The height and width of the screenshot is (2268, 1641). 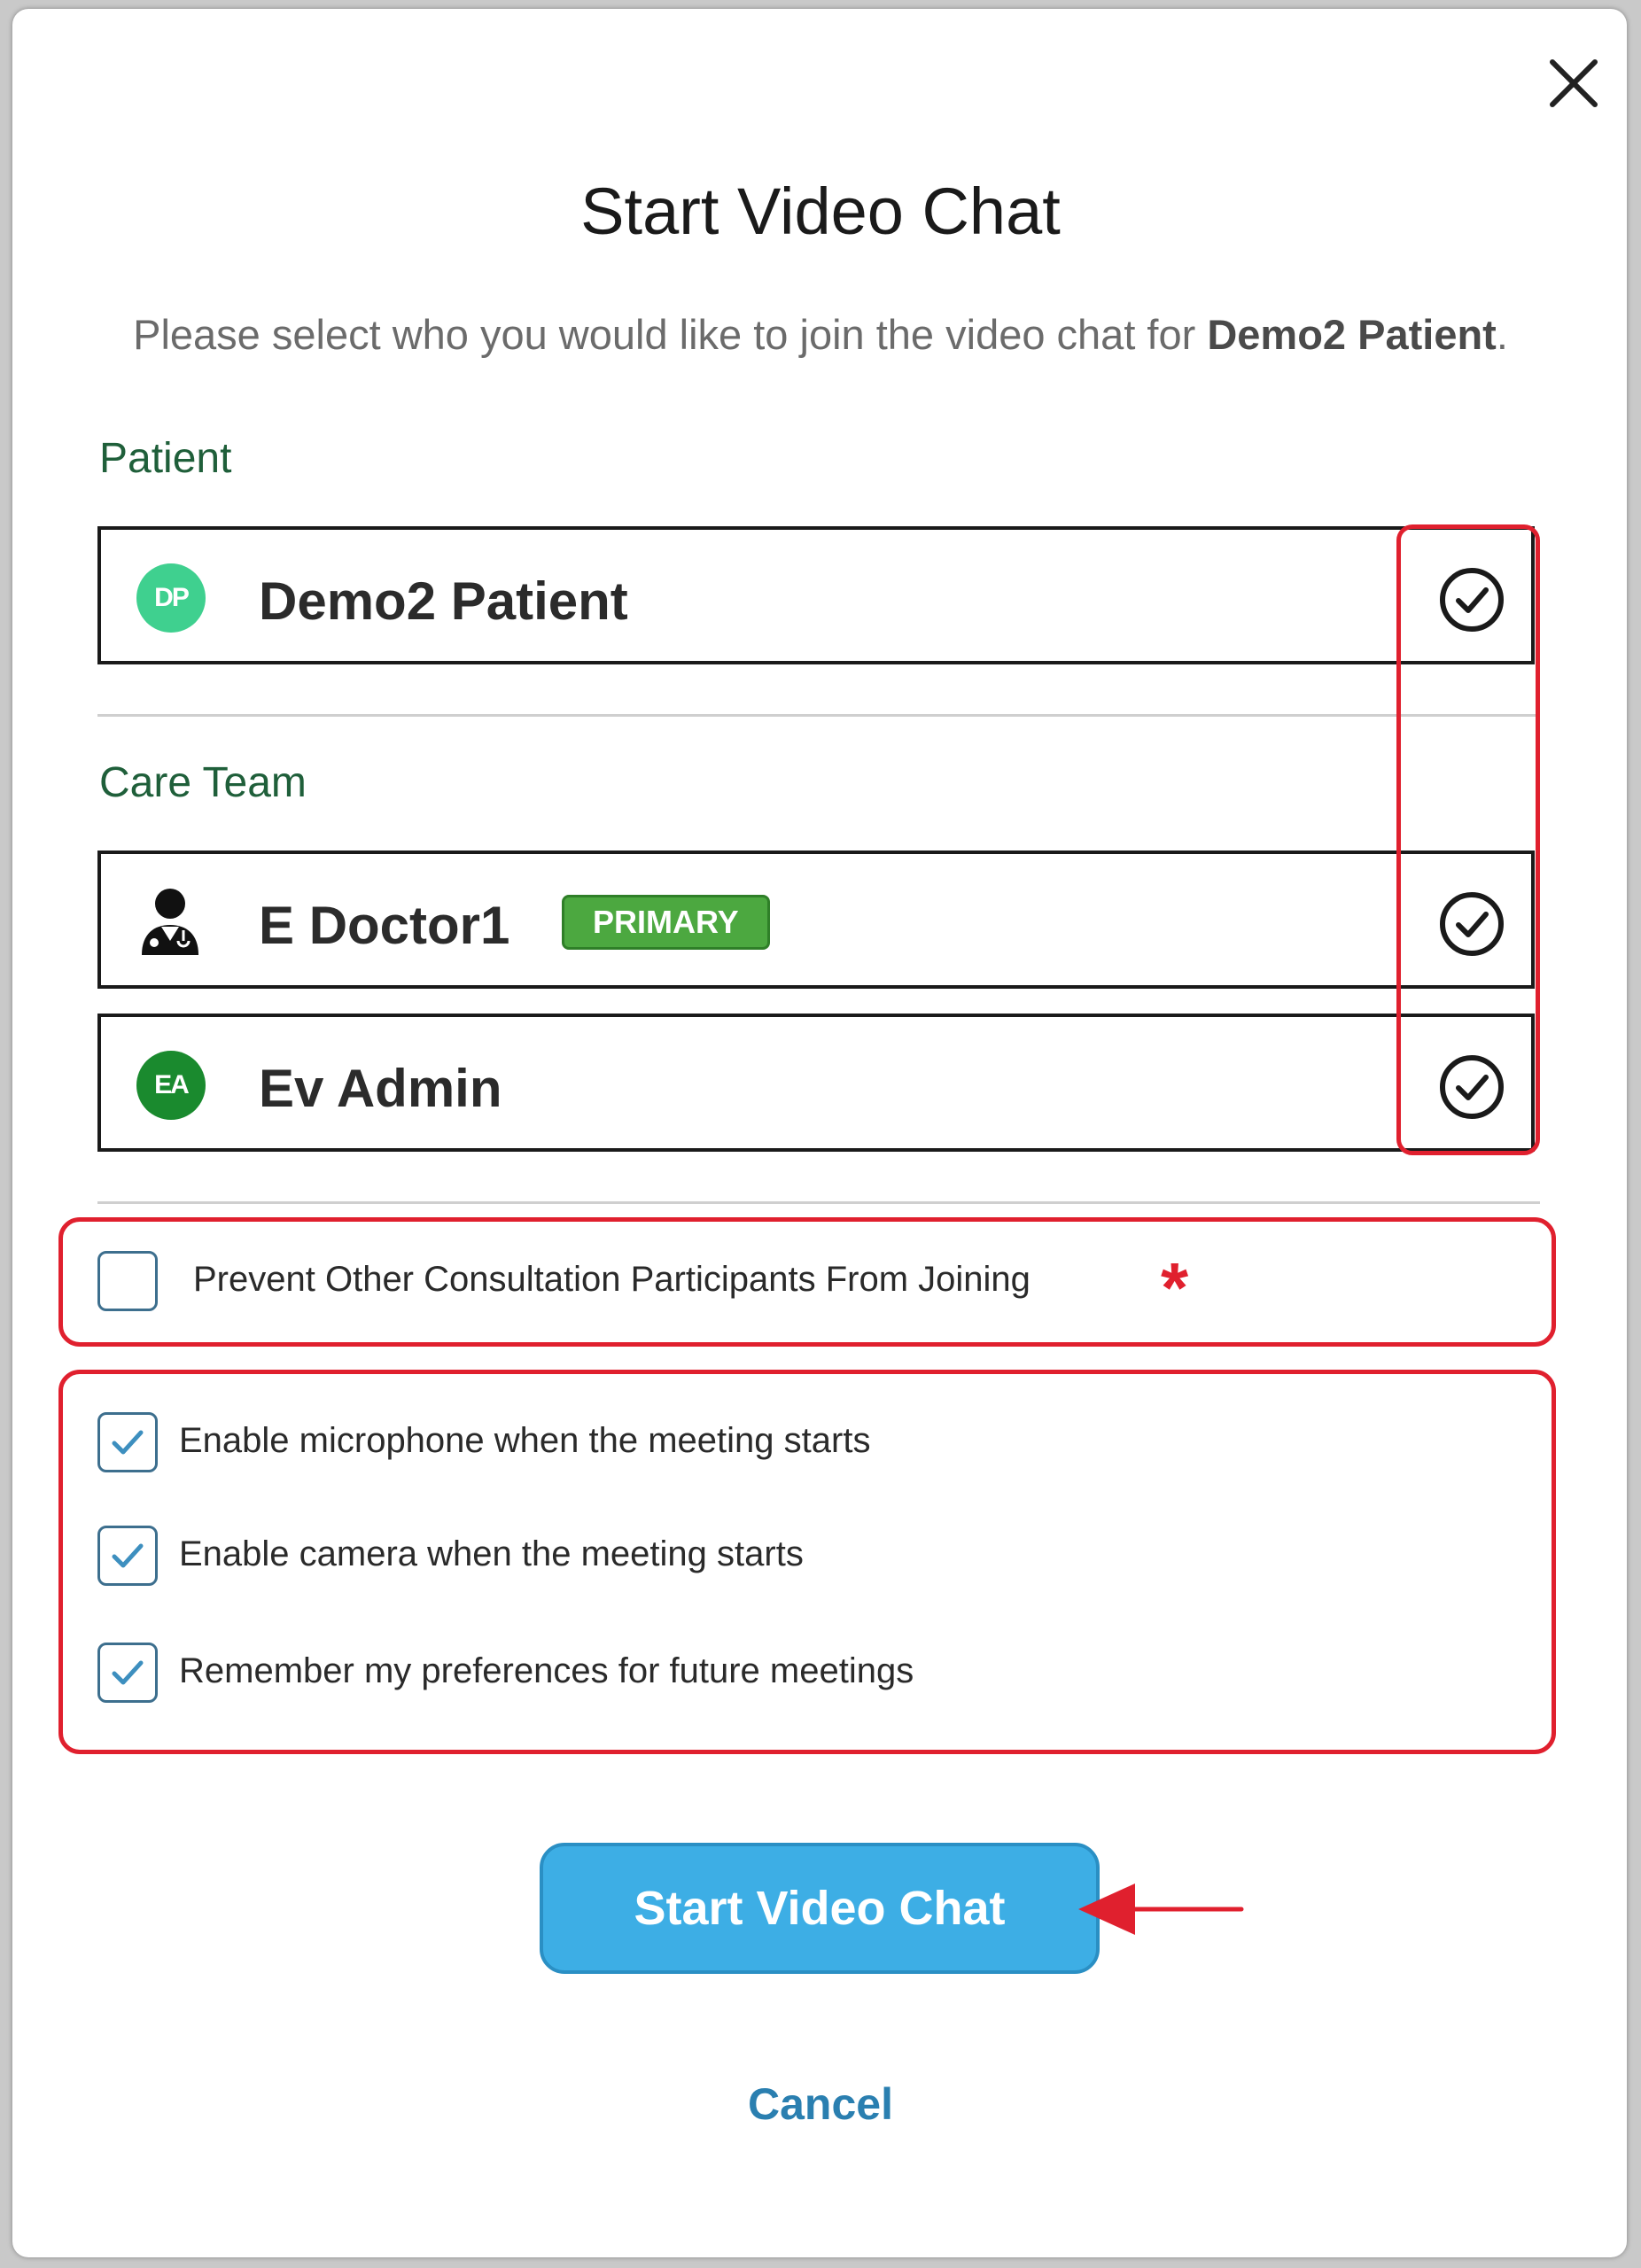 I want to click on care-team-section-label: Care Team, so click(x=203, y=782).